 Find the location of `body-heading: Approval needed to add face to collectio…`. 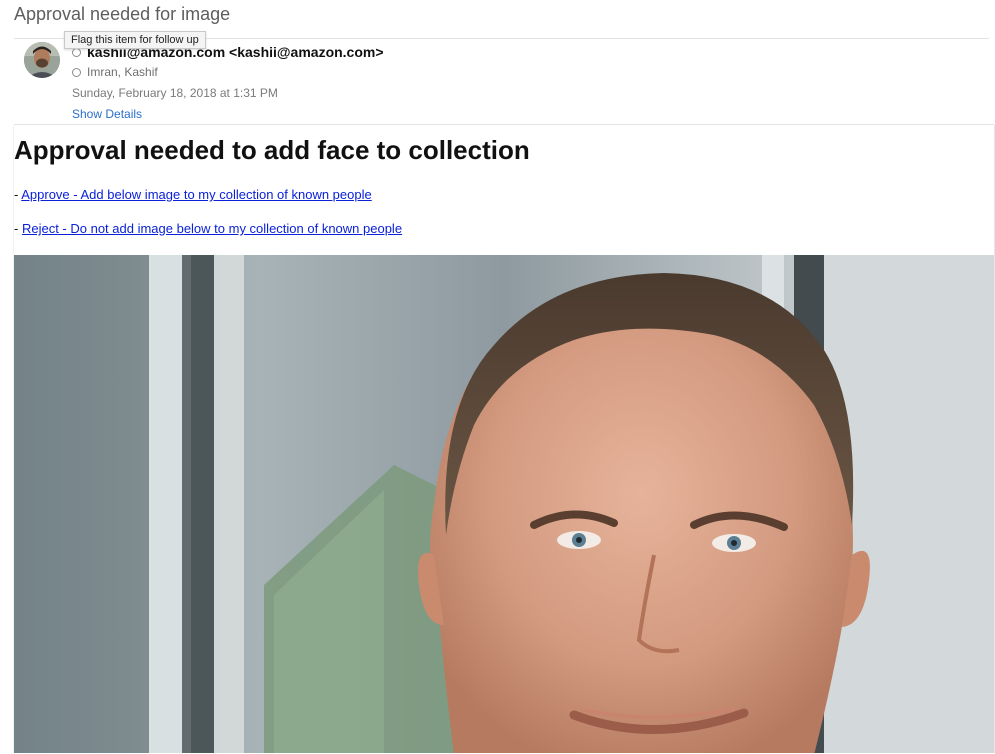

body-heading: Approval needed to add face to collectio… is located at coordinates (272, 150).